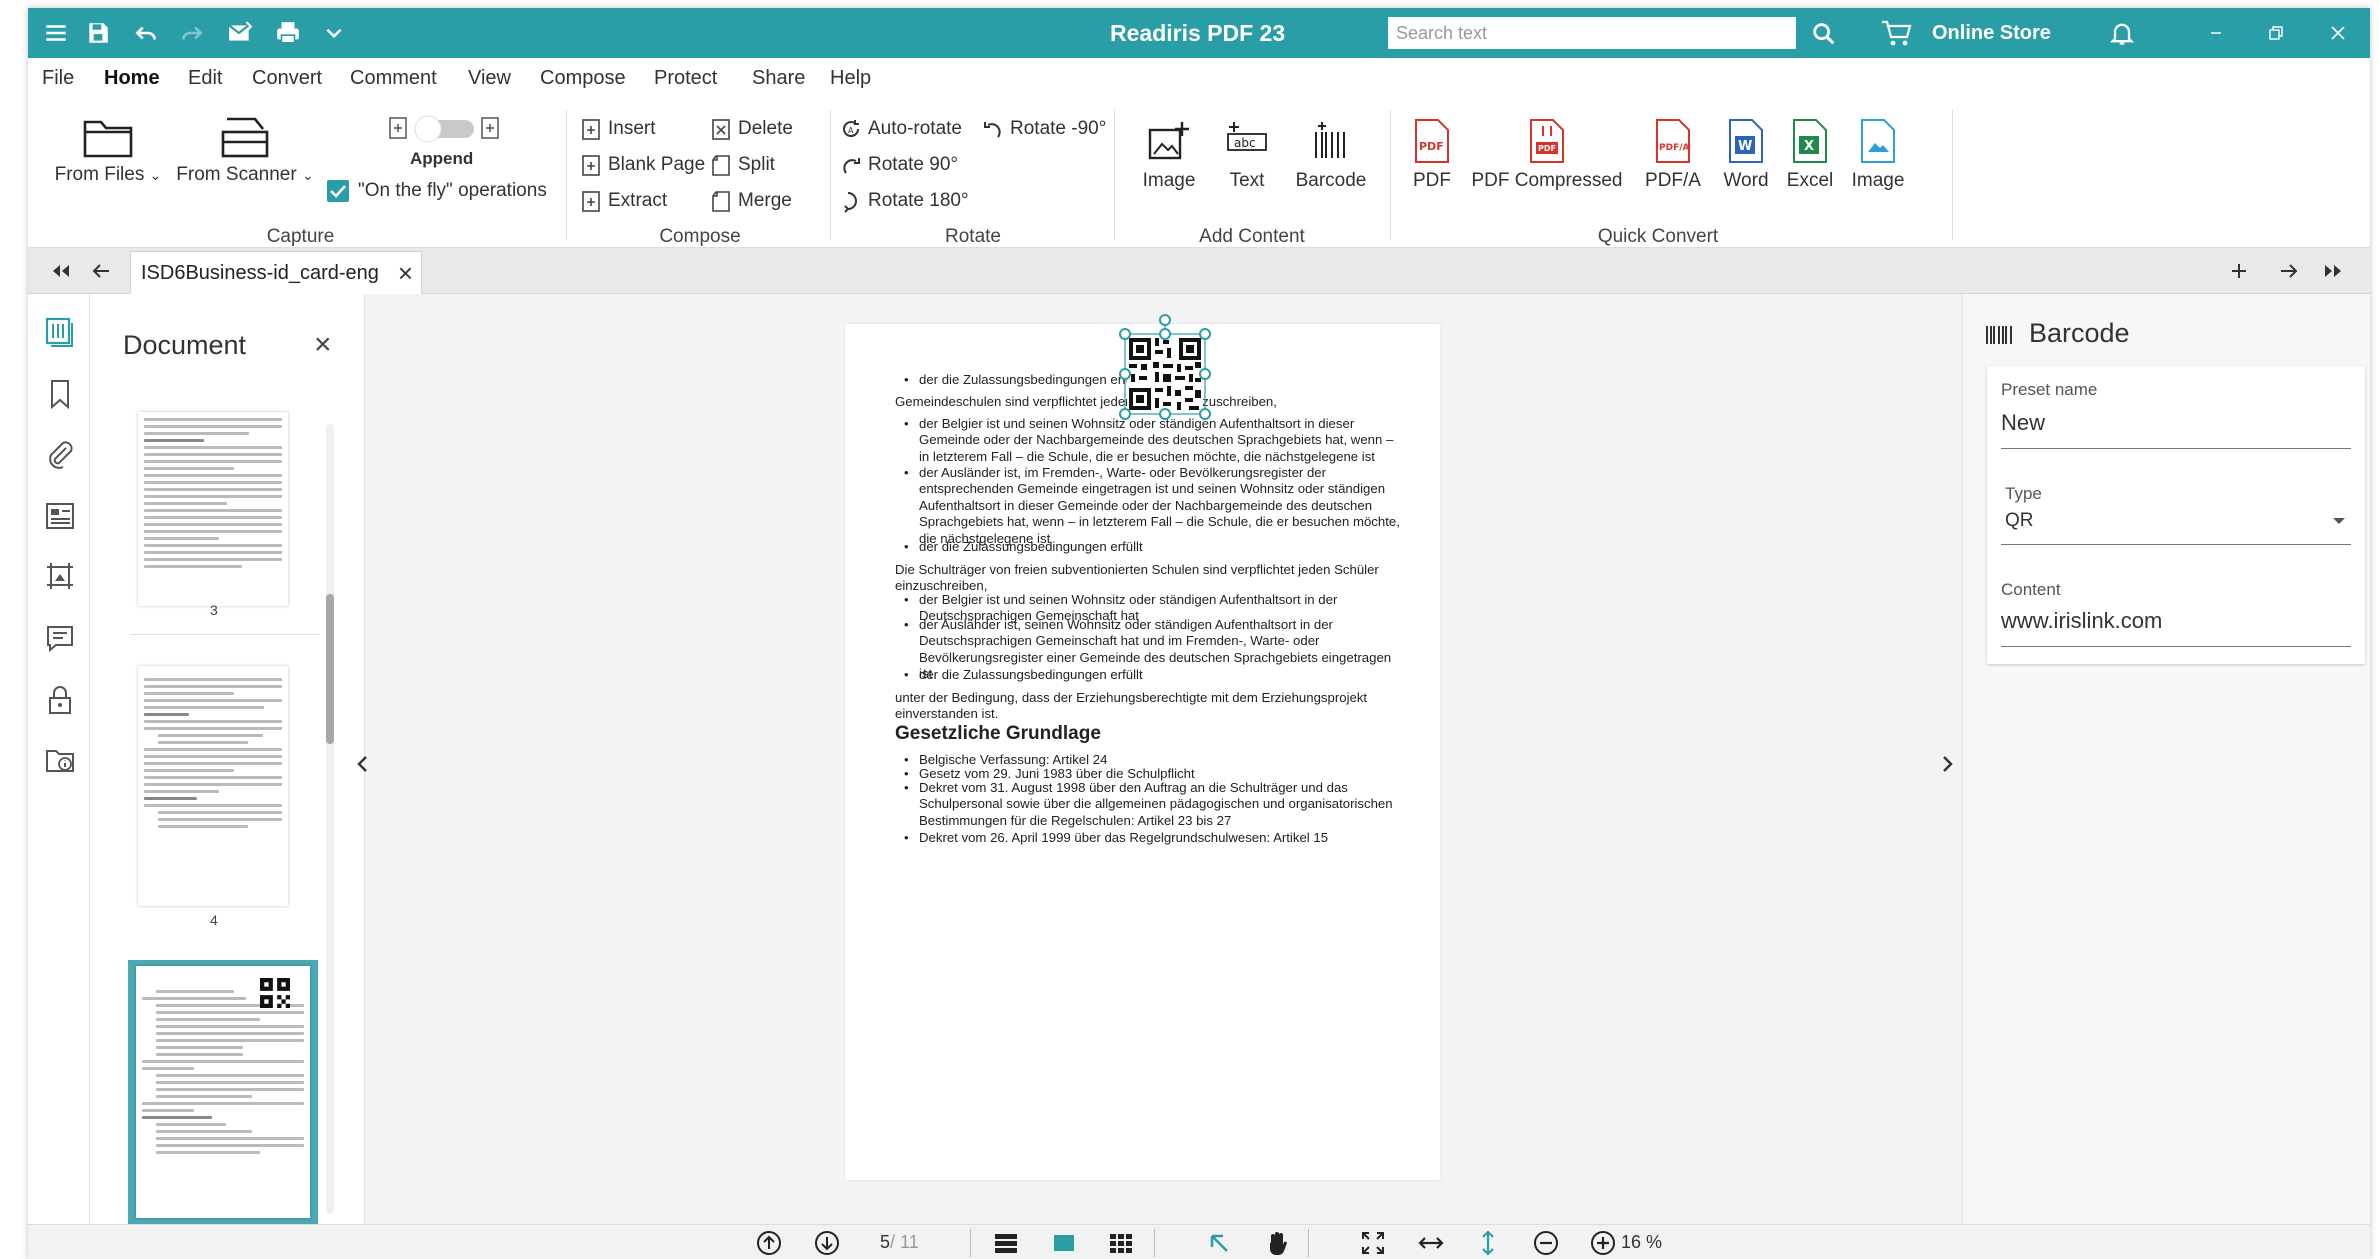 This screenshot has height=1259, width=2379. What do you see at coordinates (1673, 141) in the screenshot?
I see `pdfa-file-icon: PDF/A` at bounding box center [1673, 141].